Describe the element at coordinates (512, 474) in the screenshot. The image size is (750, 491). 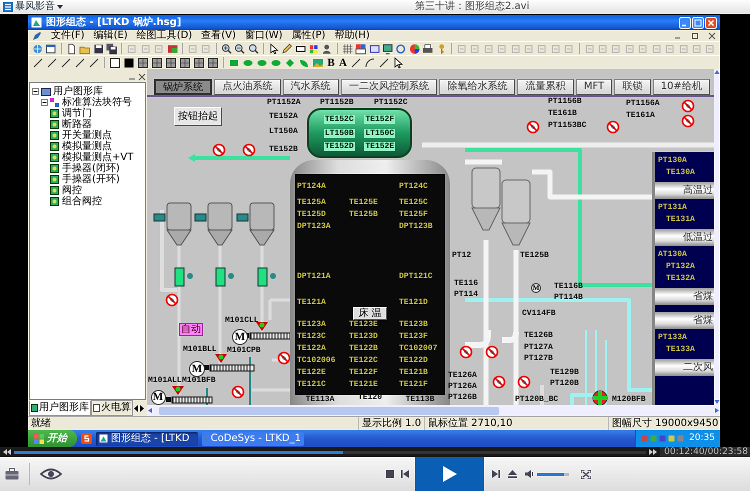
I see `eject-icon` at that location.